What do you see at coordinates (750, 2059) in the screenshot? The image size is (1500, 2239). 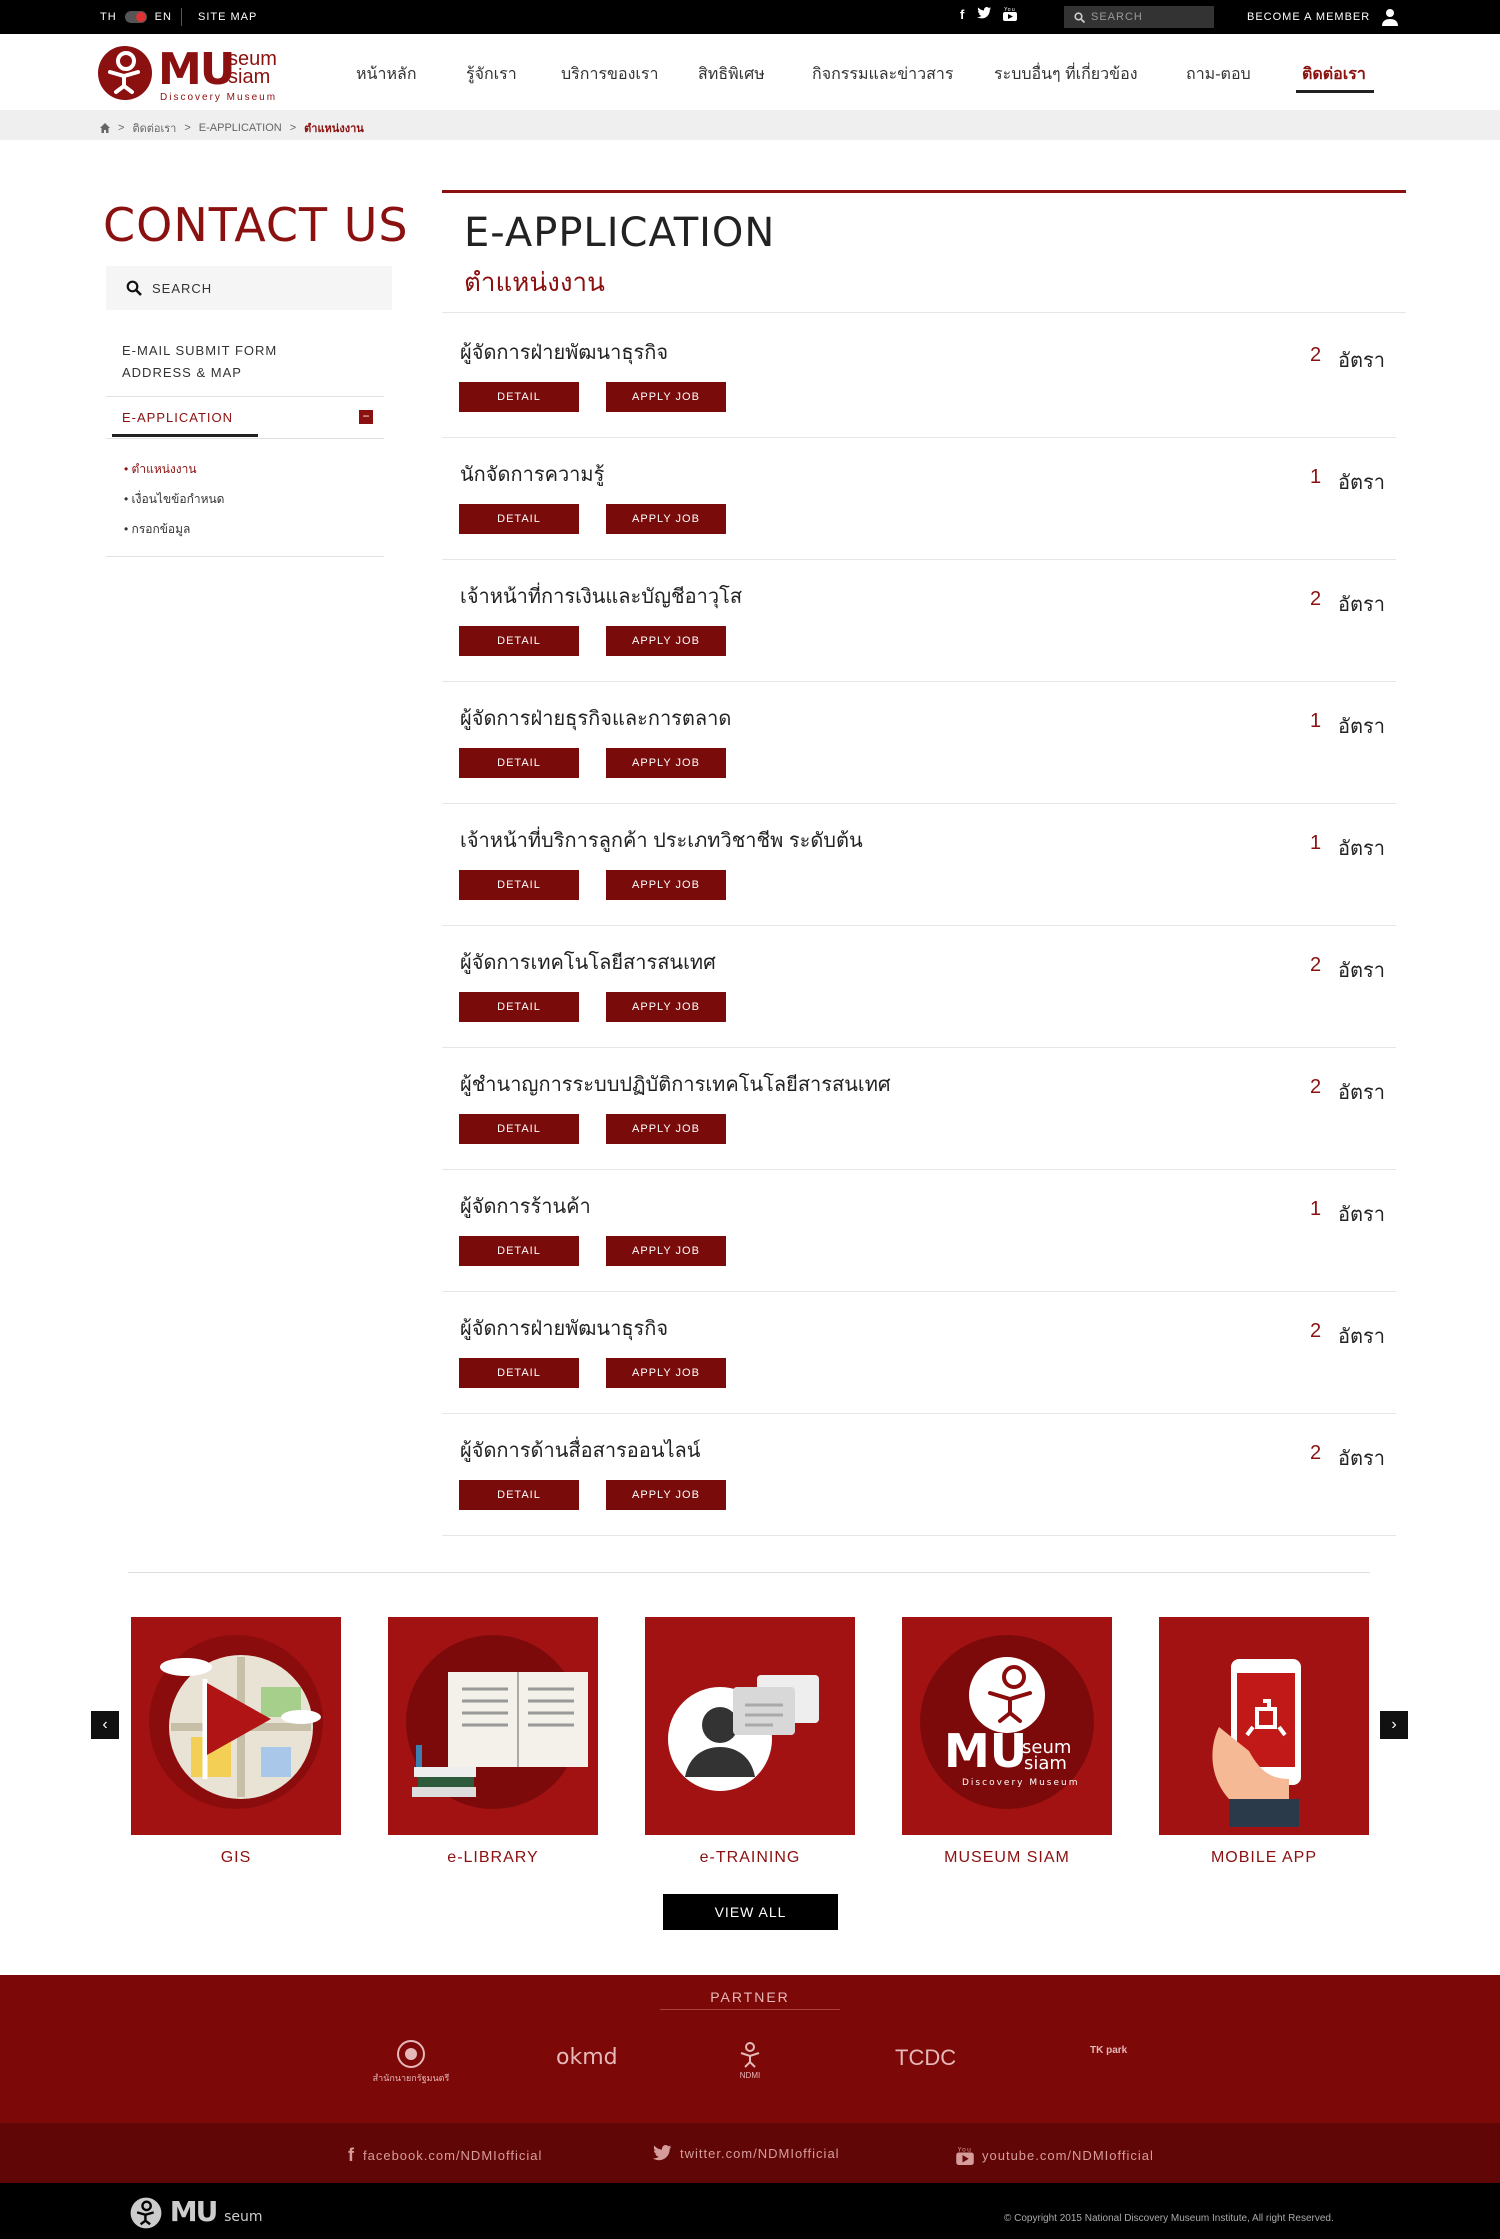 I see `partner-logo-ndmi: NDMI` at bounding box center [750, 2059].